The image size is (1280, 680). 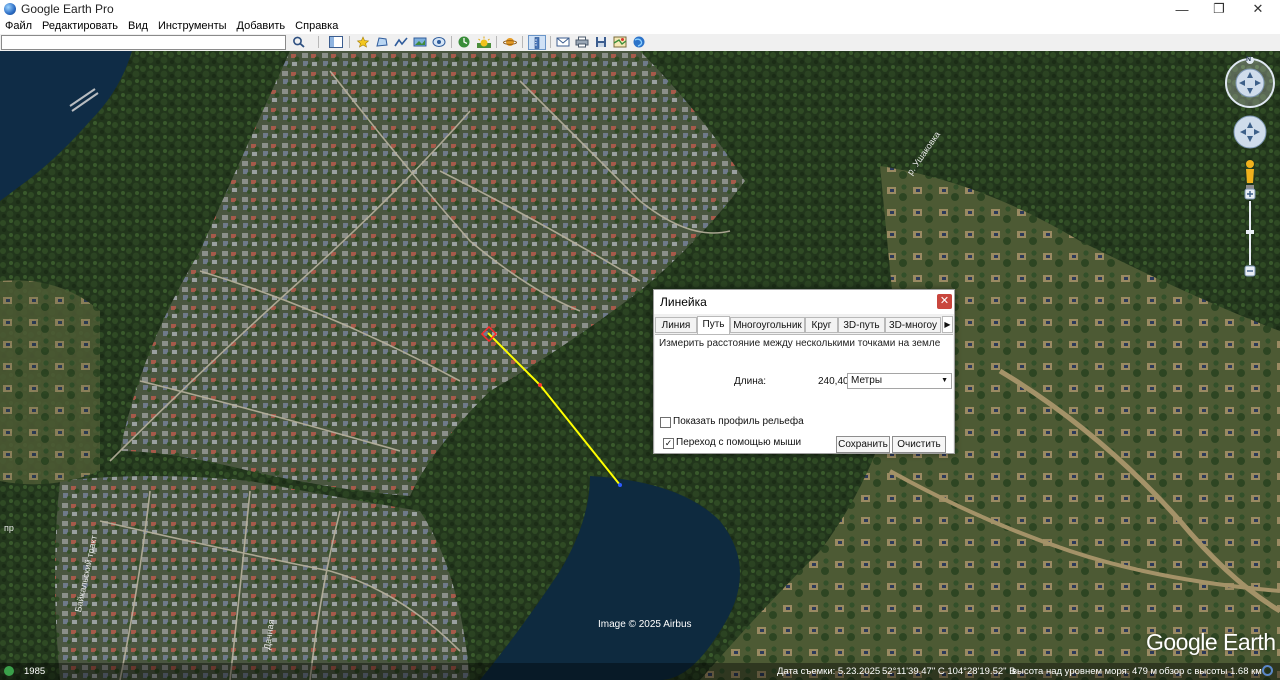 What do you see at coordinates (944, 301) in the screenshot?
I see `ruler-close-button: ✕` at bounding box center [944, 301].